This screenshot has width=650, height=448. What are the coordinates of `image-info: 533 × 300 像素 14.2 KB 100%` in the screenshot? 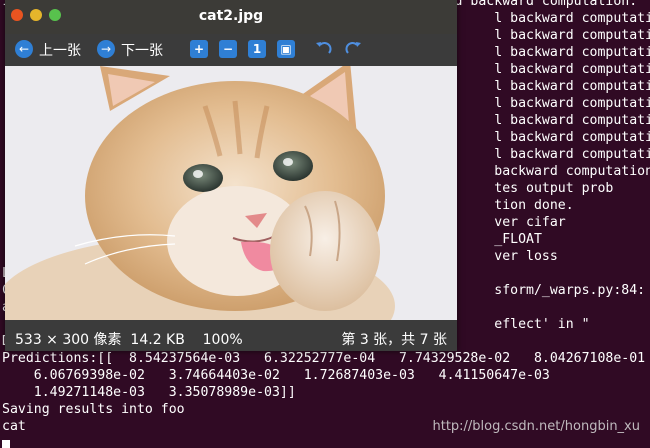 It's located at (129, 340).